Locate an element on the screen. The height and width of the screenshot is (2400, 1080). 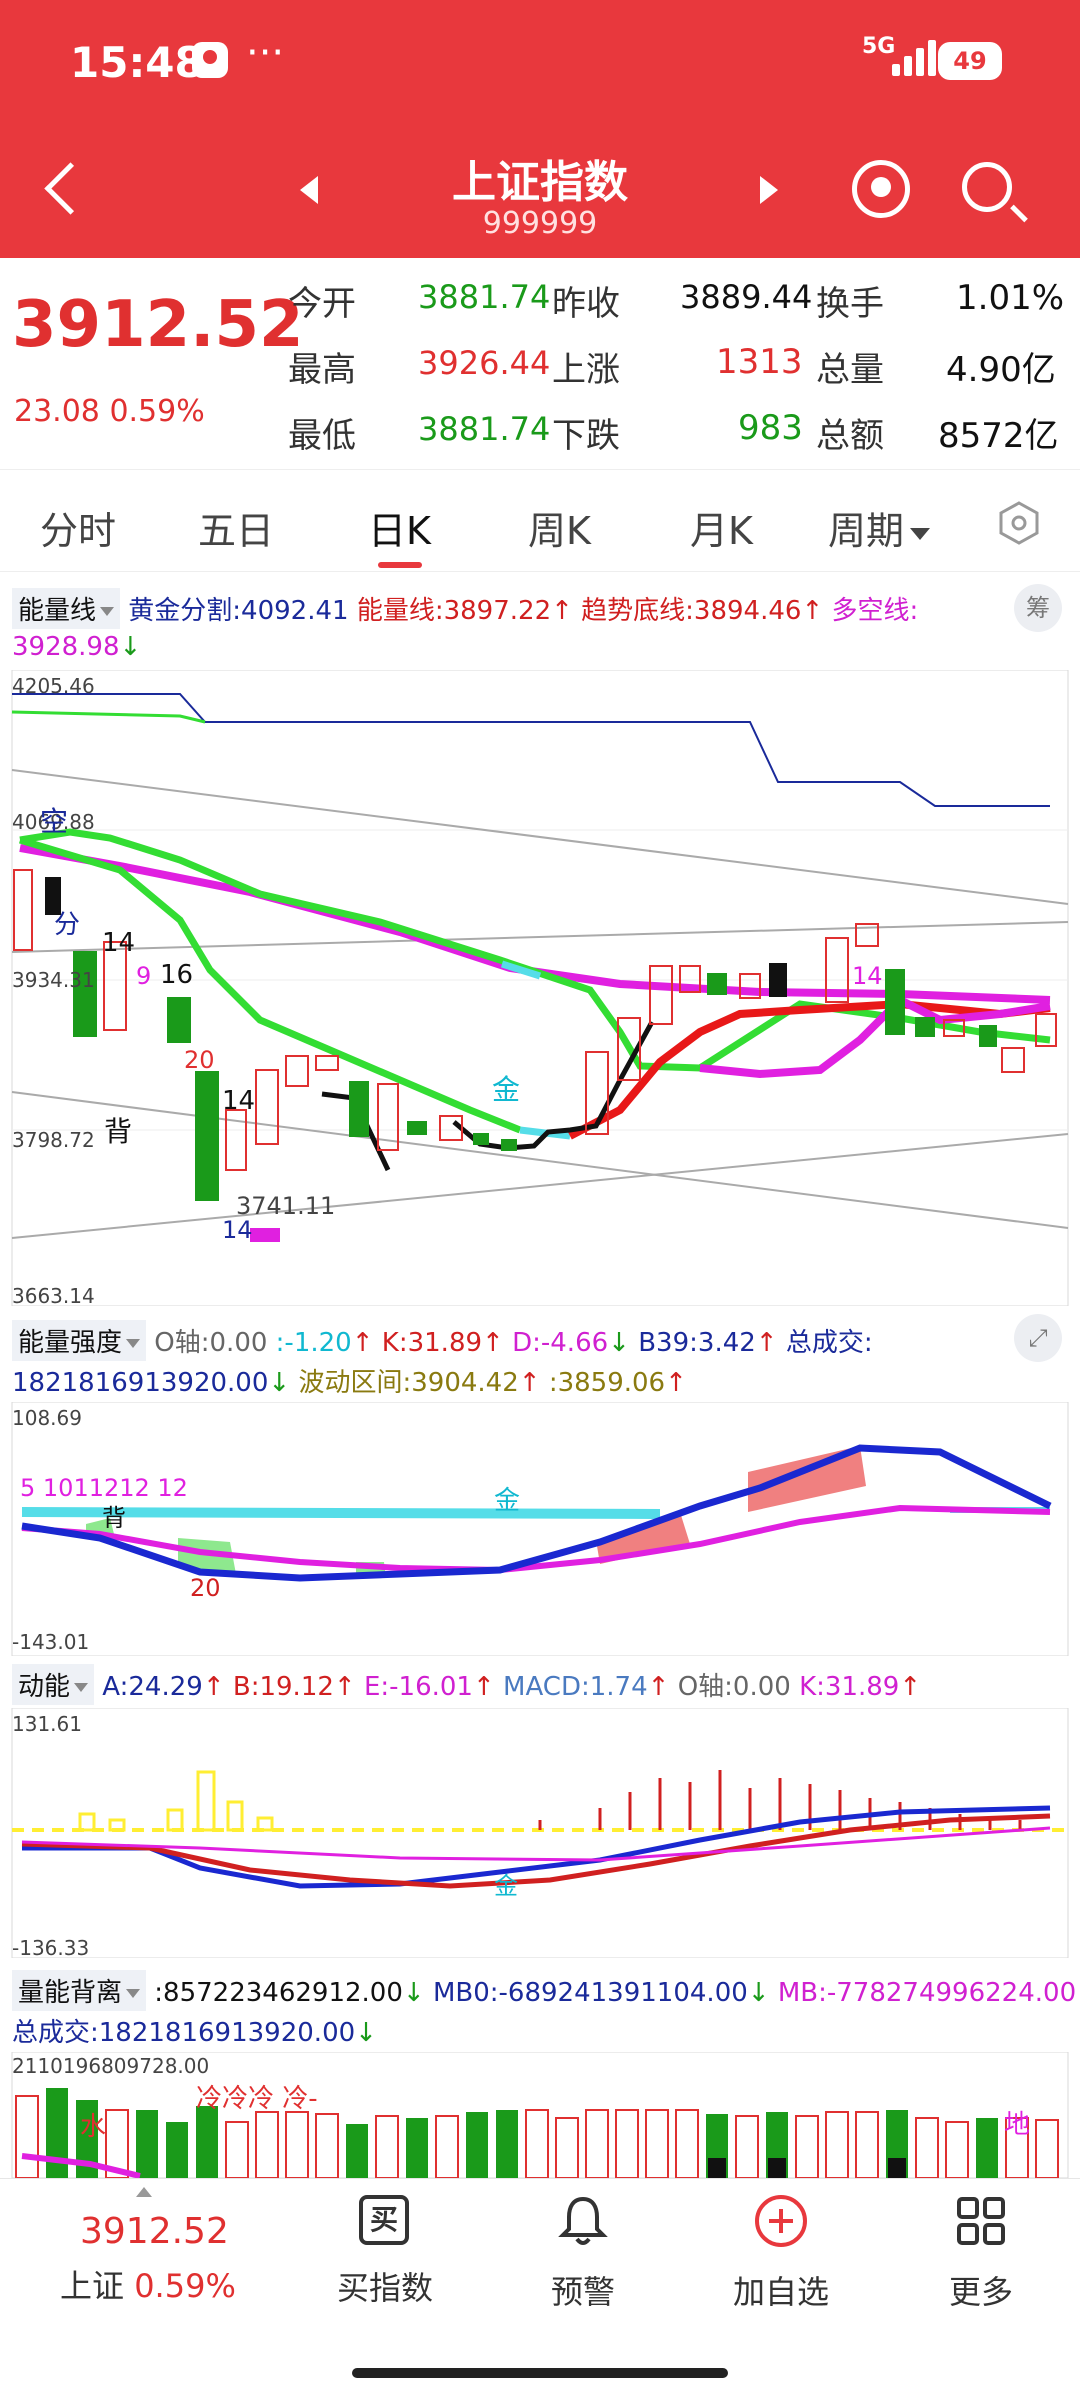
momentum-b-text: B:19.12 is located at coordinates (283, 1687).